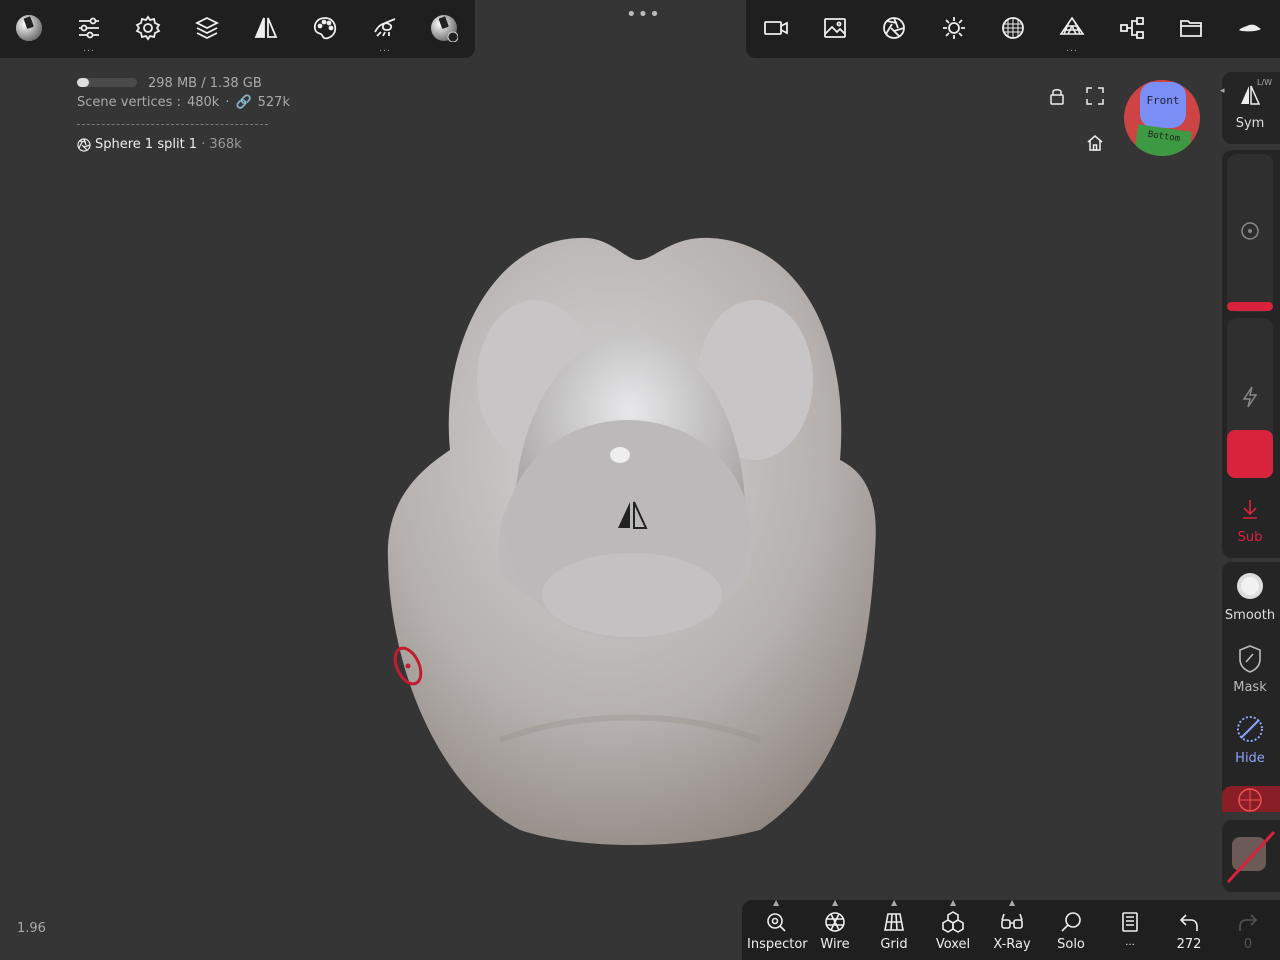 This screenshot has width=1280, height=960. Describe the element at coordinates (1250, 615) in the screenshot. I see `smooth-label: Smooth` at that location.